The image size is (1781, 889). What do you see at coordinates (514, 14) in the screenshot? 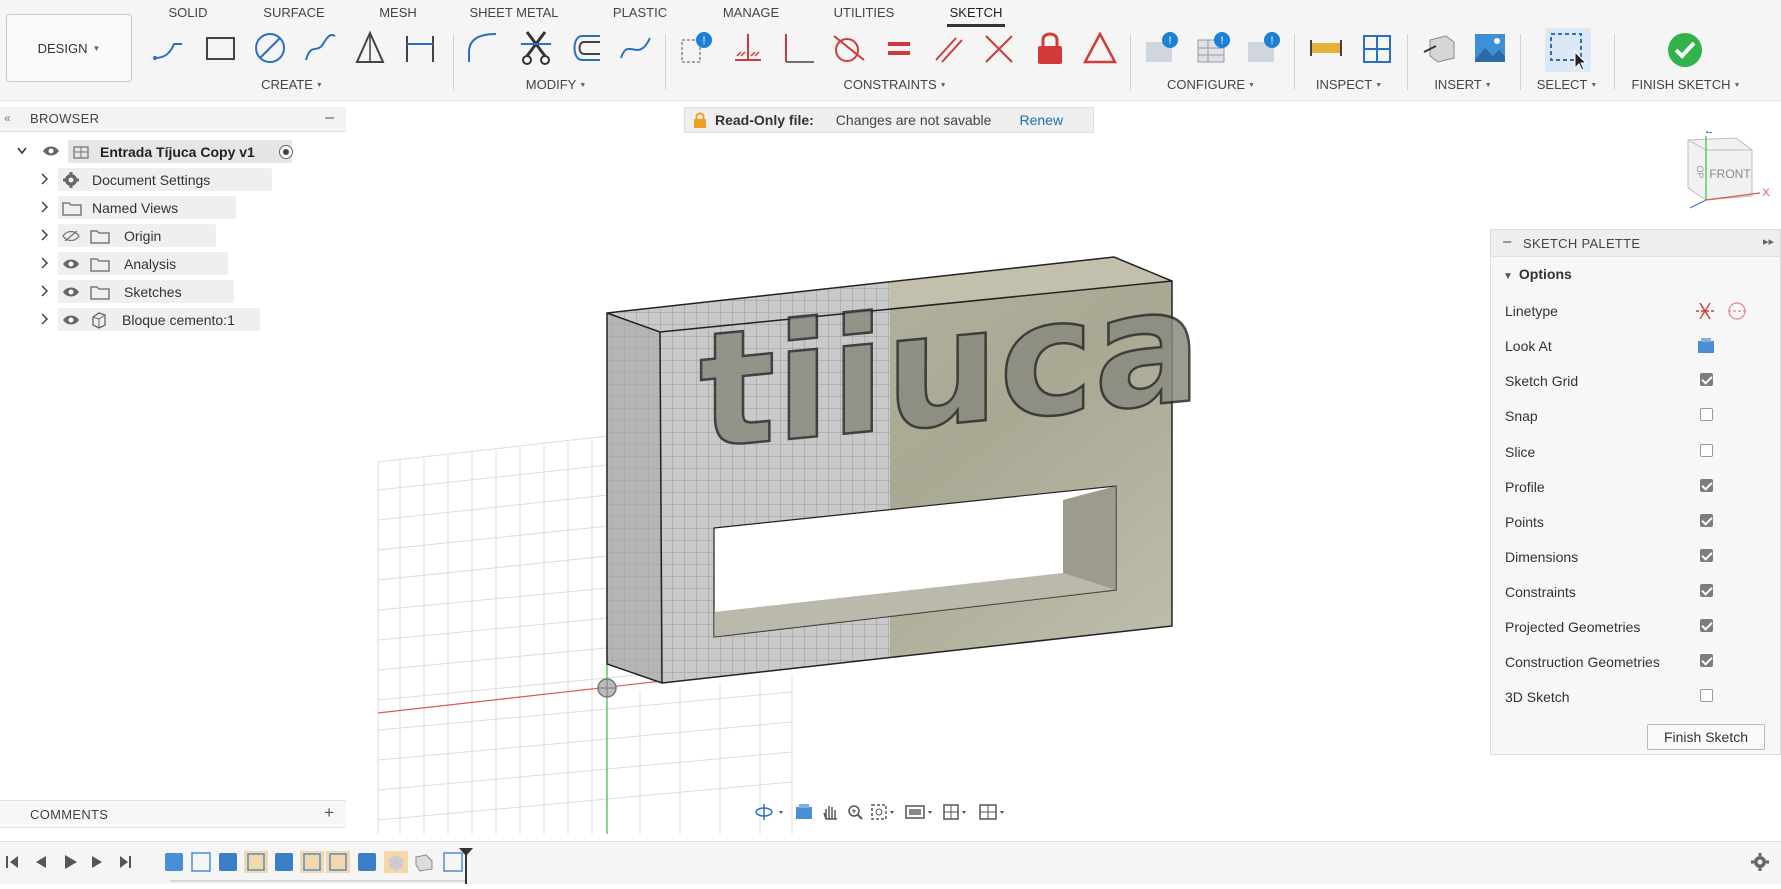
I see `tab-sheet-metal: SHEET METAL` at bounding box center [514, 14].